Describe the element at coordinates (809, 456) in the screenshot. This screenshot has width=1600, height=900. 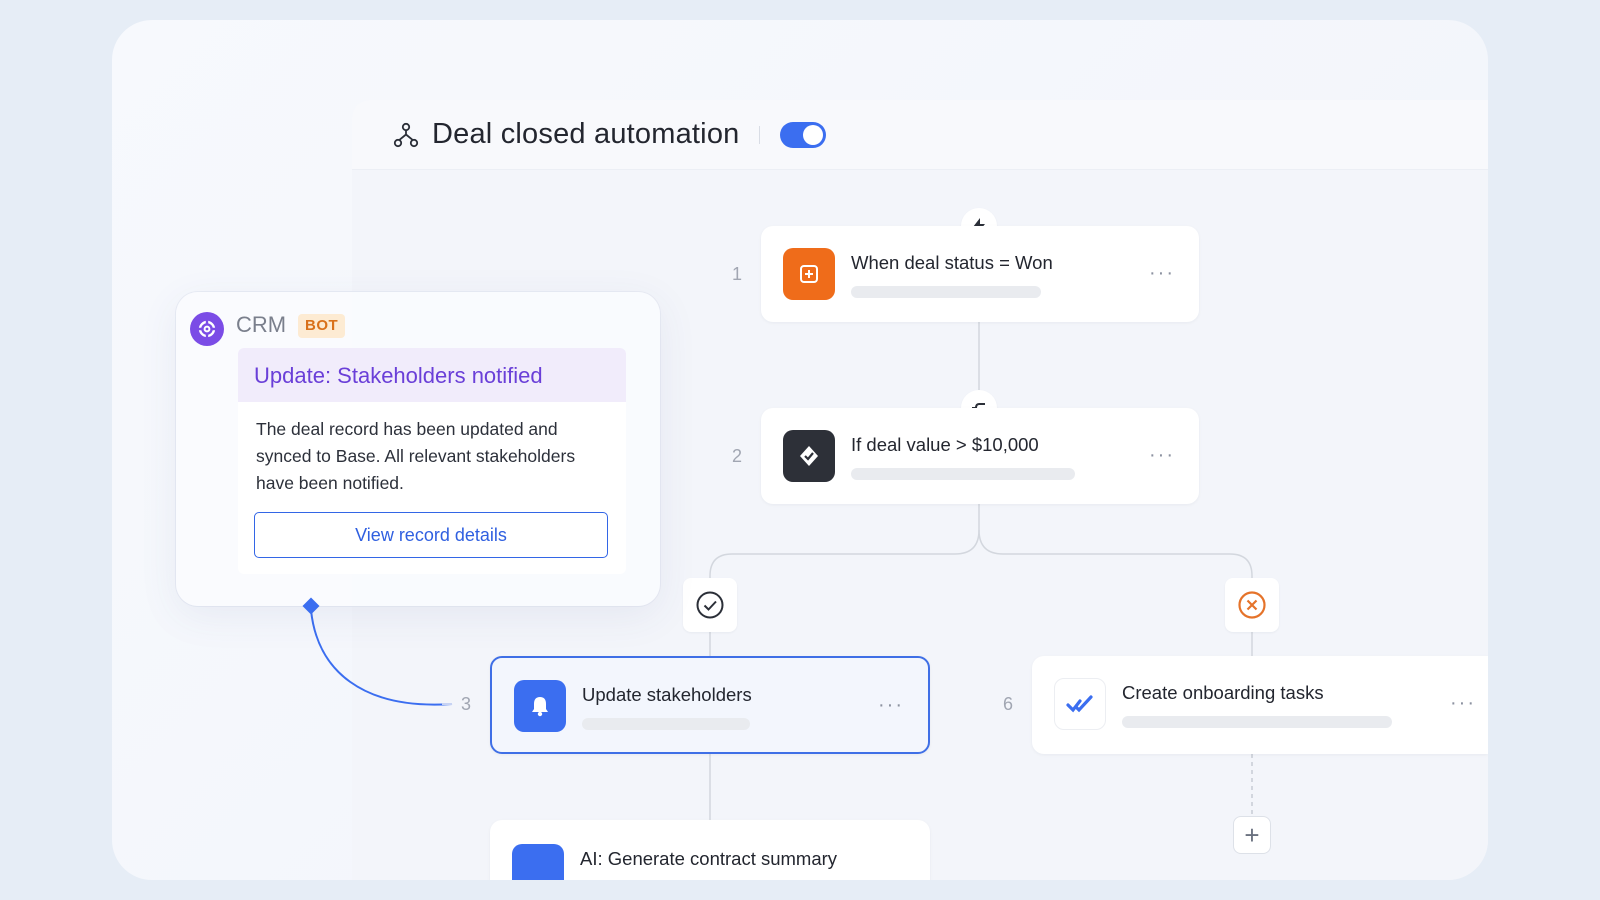
I see `check-badge-icon` at that location.